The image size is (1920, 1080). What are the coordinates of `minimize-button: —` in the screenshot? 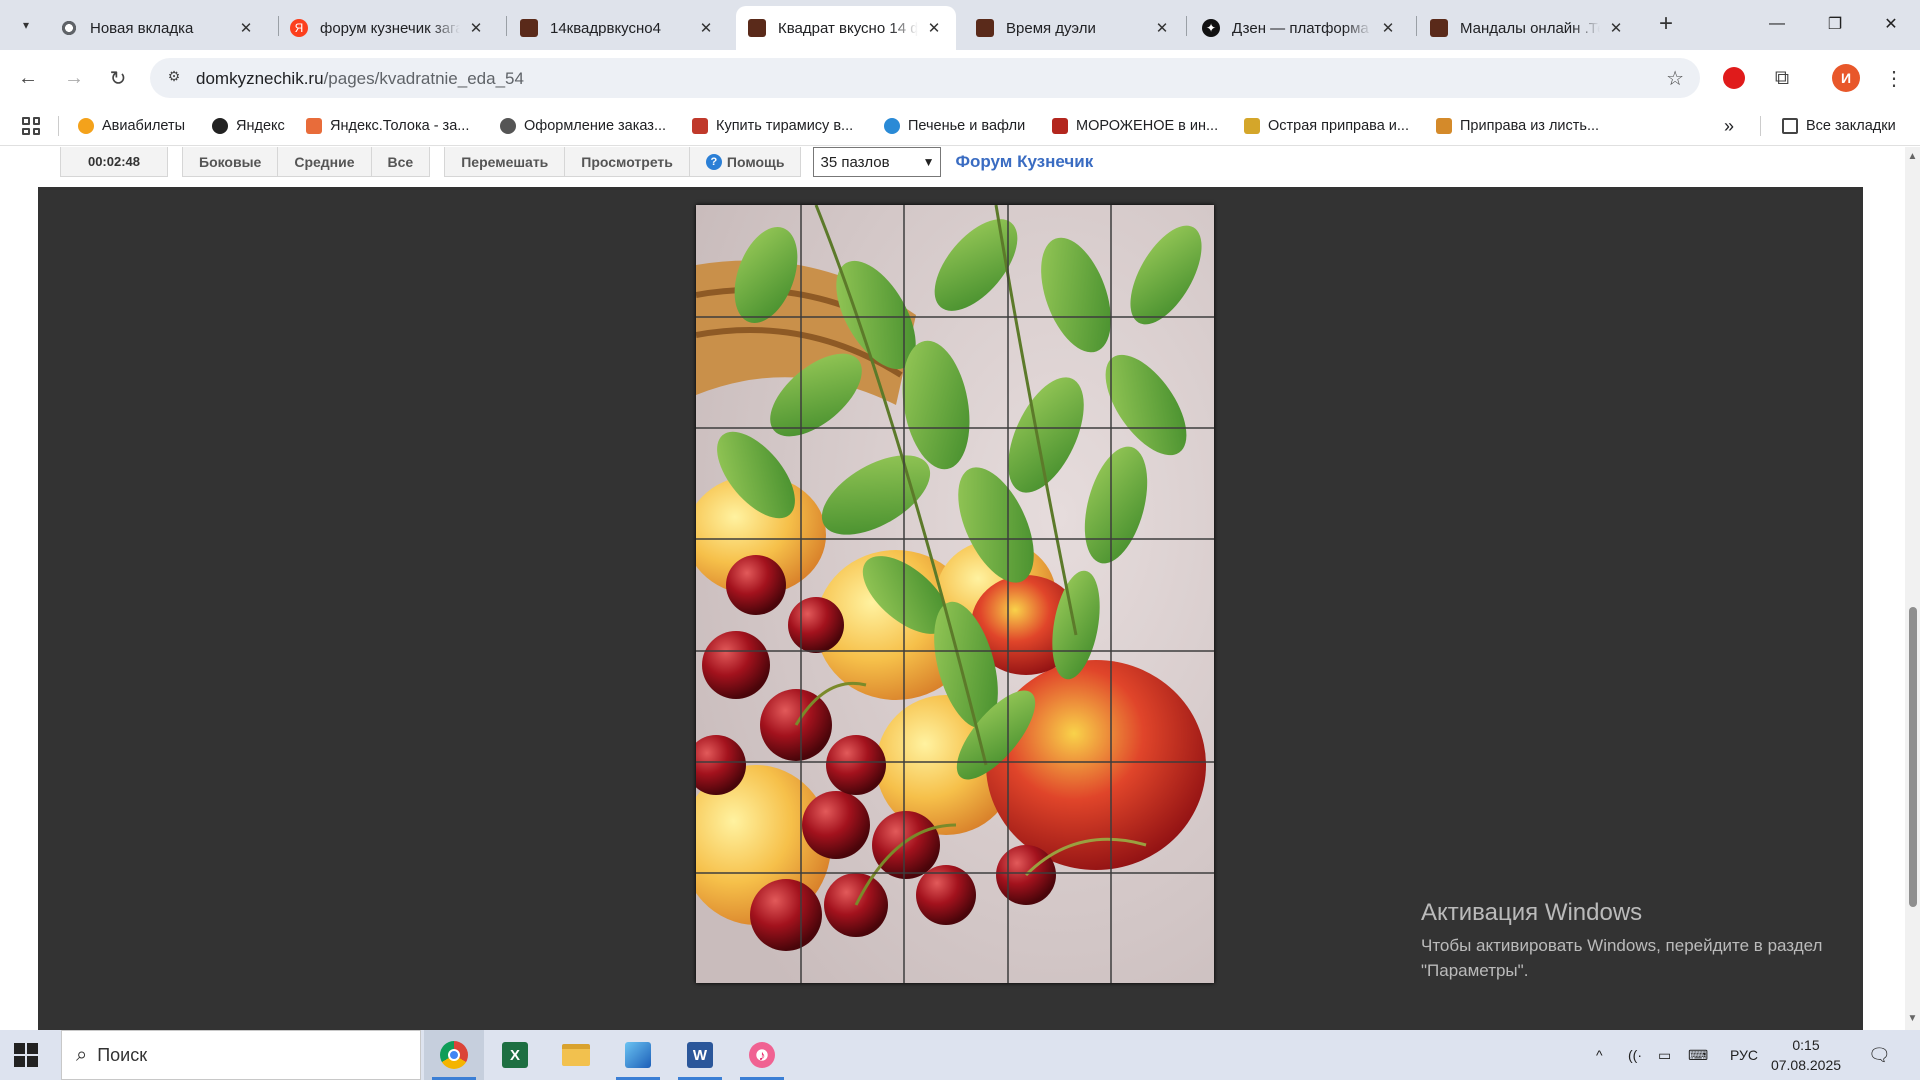 It's located at (1777, 24).